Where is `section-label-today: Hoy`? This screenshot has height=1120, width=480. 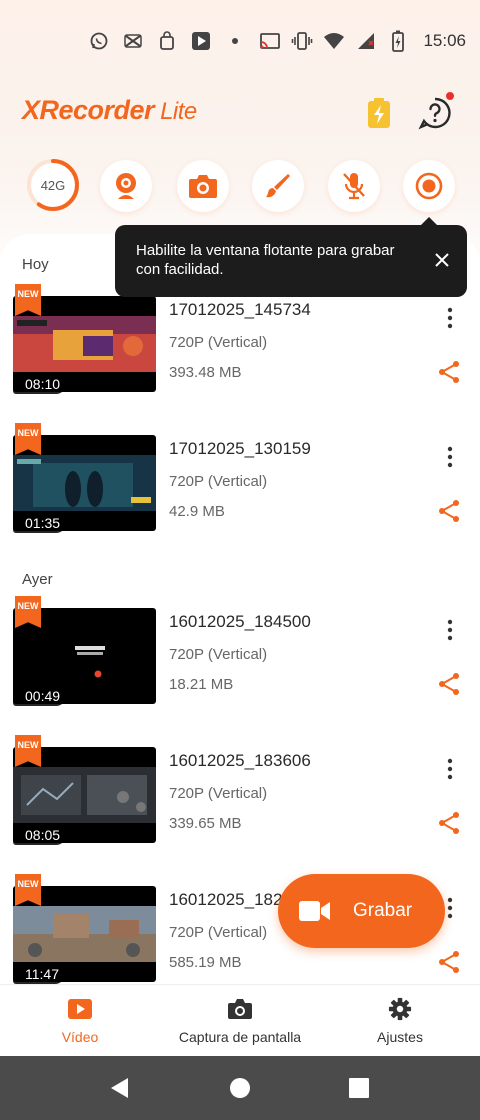 section-label-today: Hoy is located at coordinates (35, 264).